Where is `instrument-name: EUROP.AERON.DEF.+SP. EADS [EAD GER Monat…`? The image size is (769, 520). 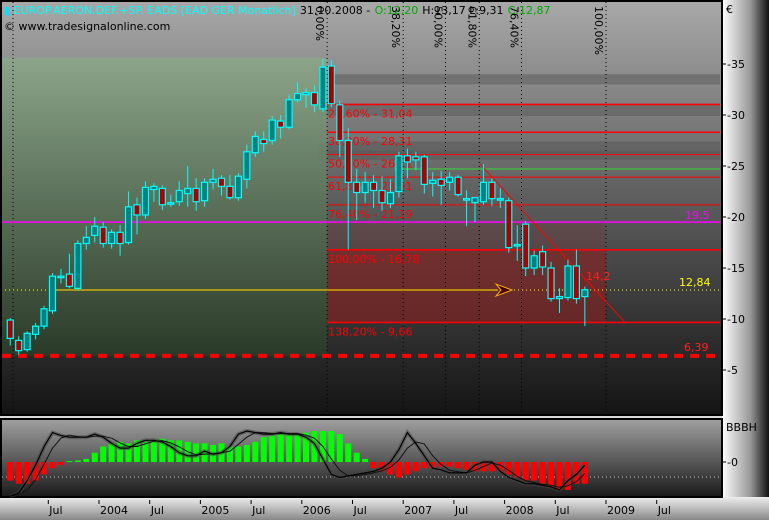
instrument-name: EUROP.AERON.DEF.+SP. EADS [EAD GER Monat… is located at coordinates (155, 10).